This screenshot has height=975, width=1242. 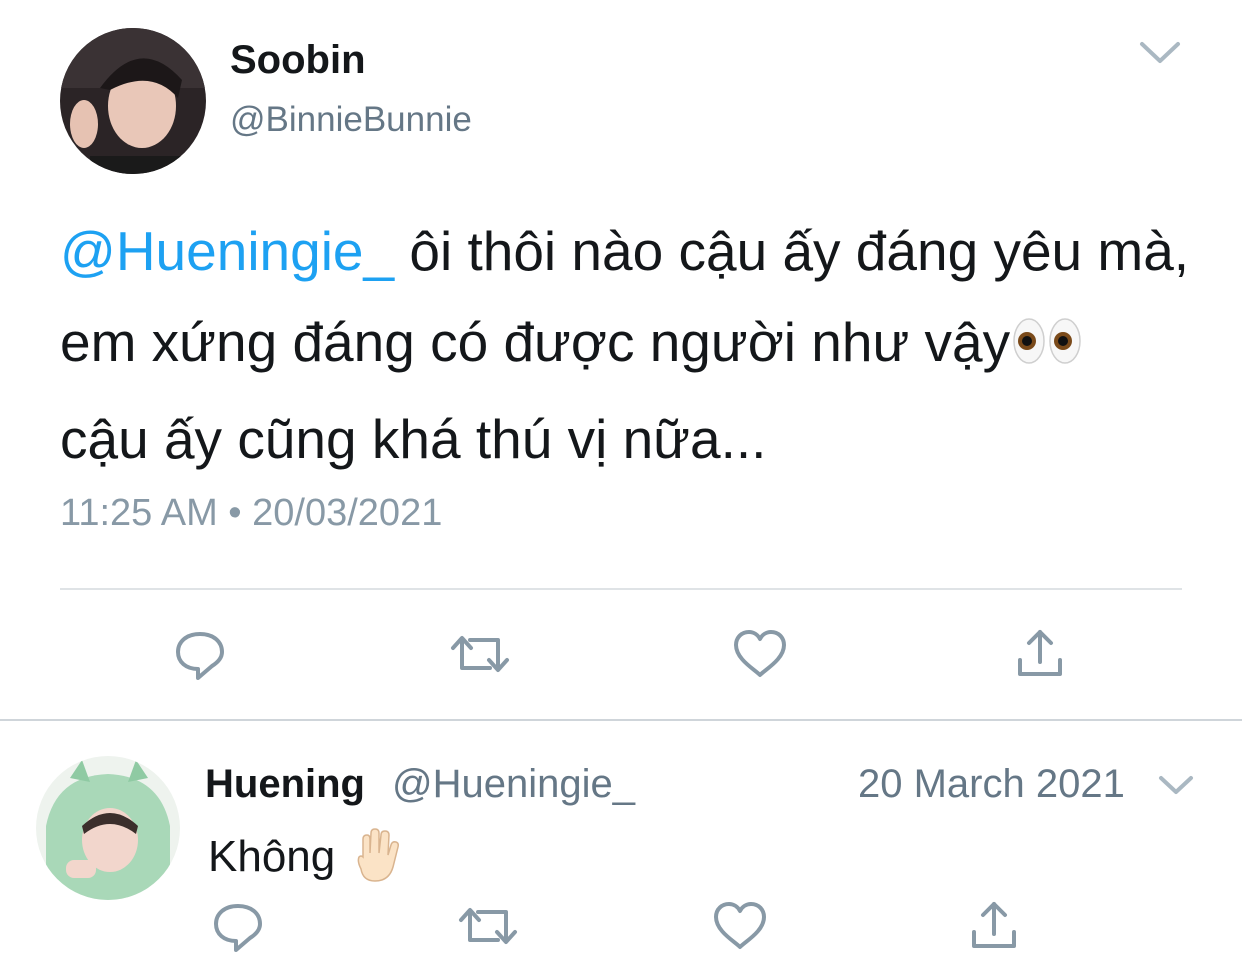 I want to click on reply-author-name: Huening, so click(x=285, y=784).